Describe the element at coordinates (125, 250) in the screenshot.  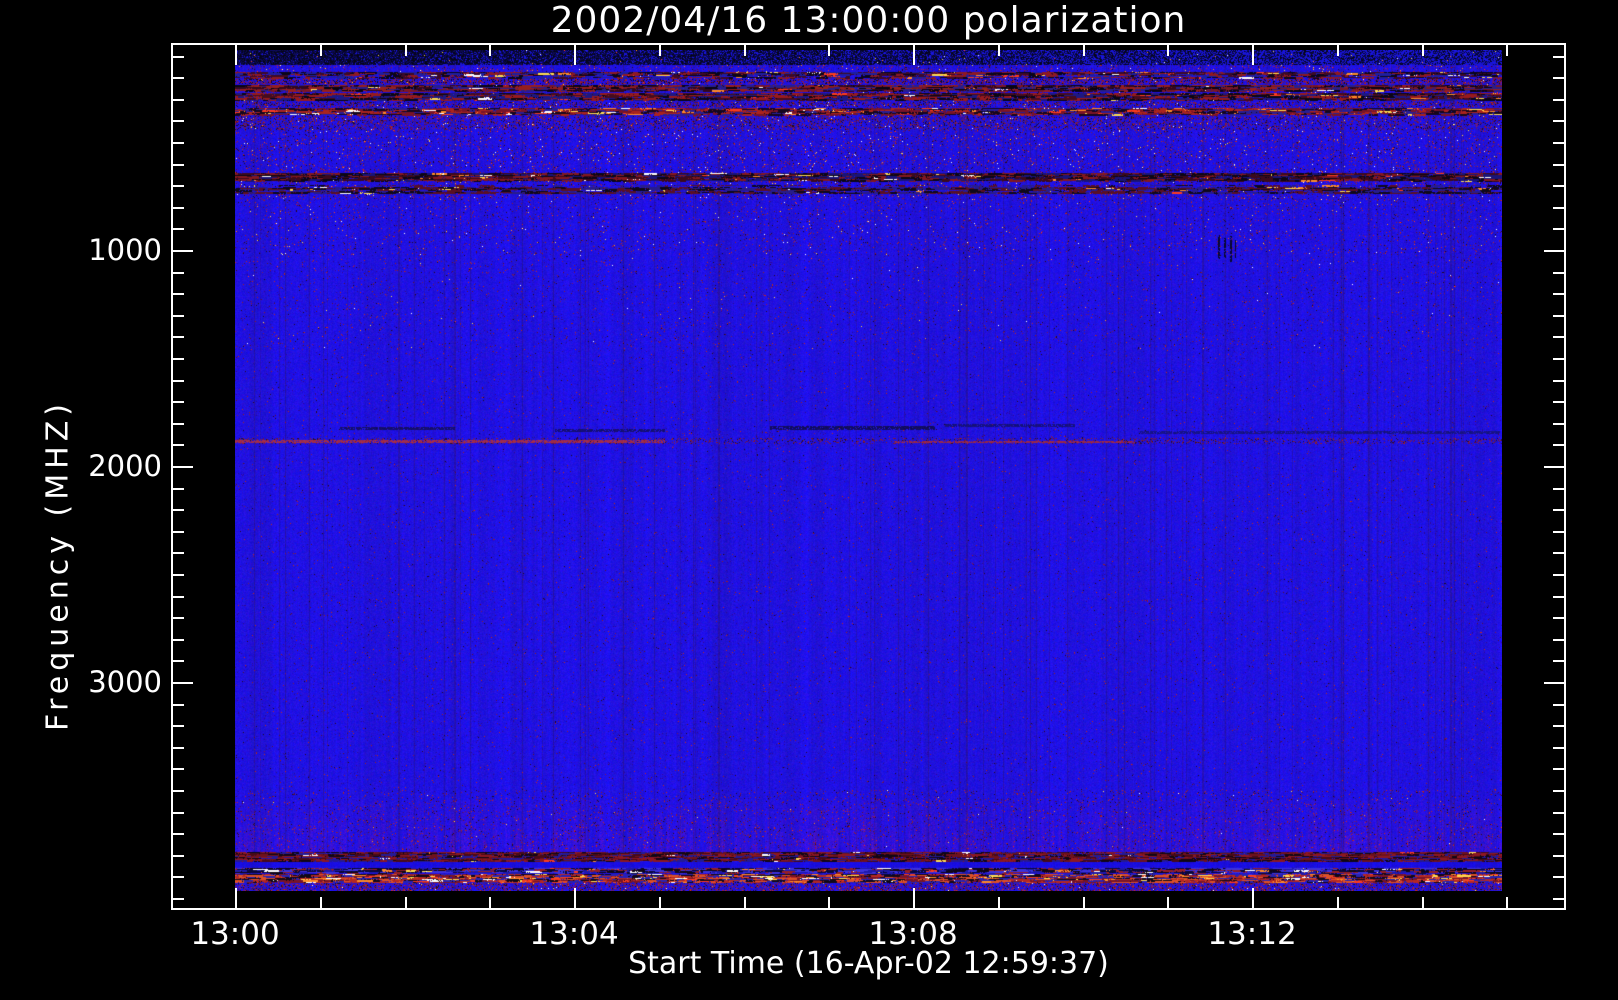
I see `y-tick-label: 1000` at that location.